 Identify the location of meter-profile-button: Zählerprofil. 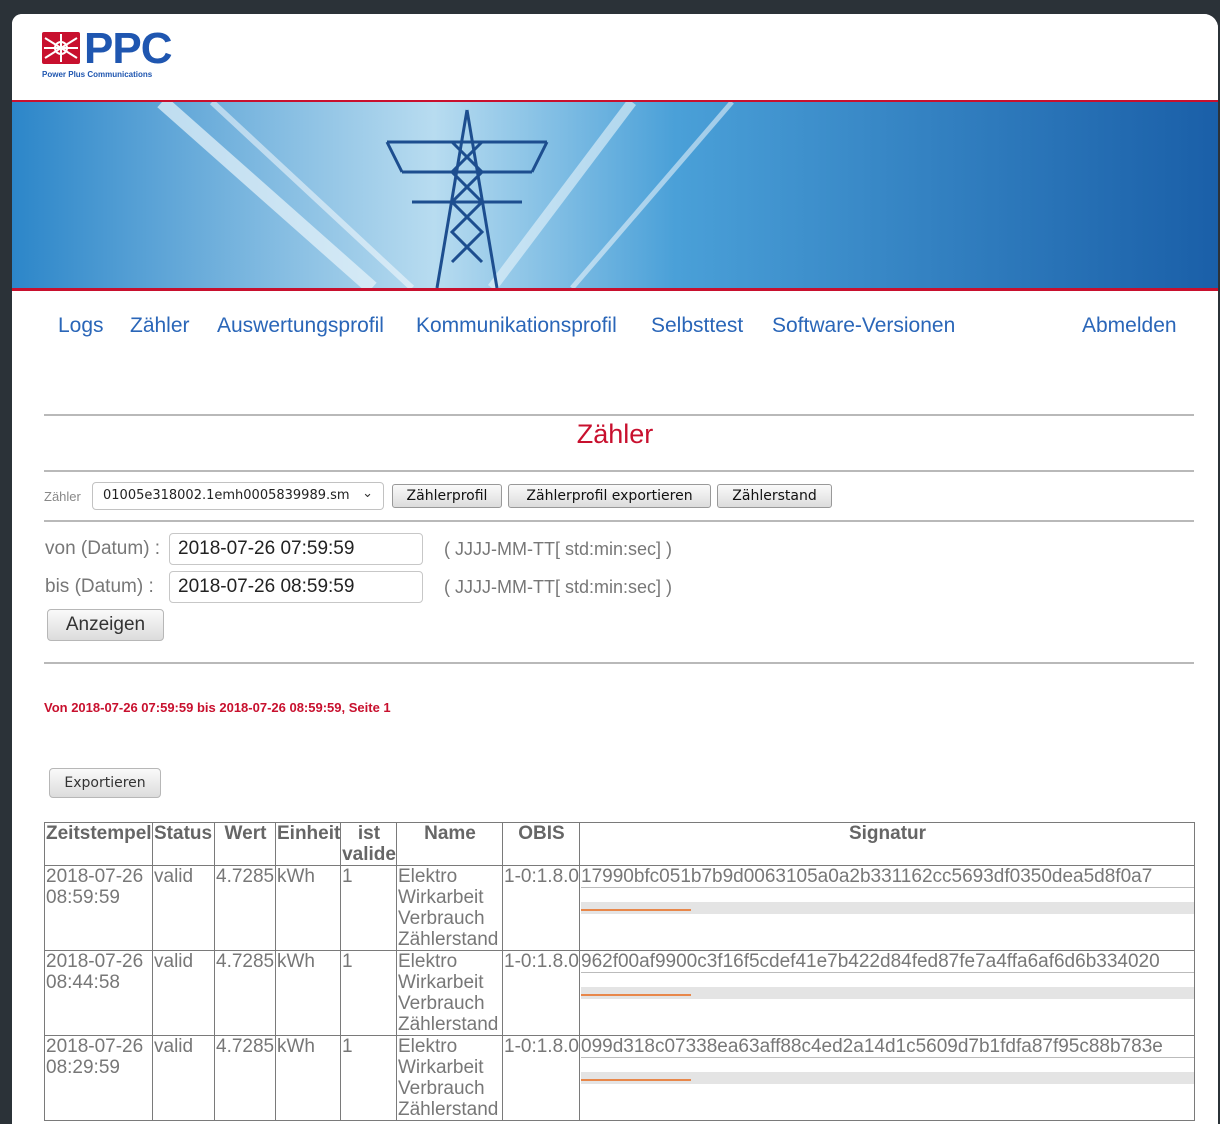
(447, 496).